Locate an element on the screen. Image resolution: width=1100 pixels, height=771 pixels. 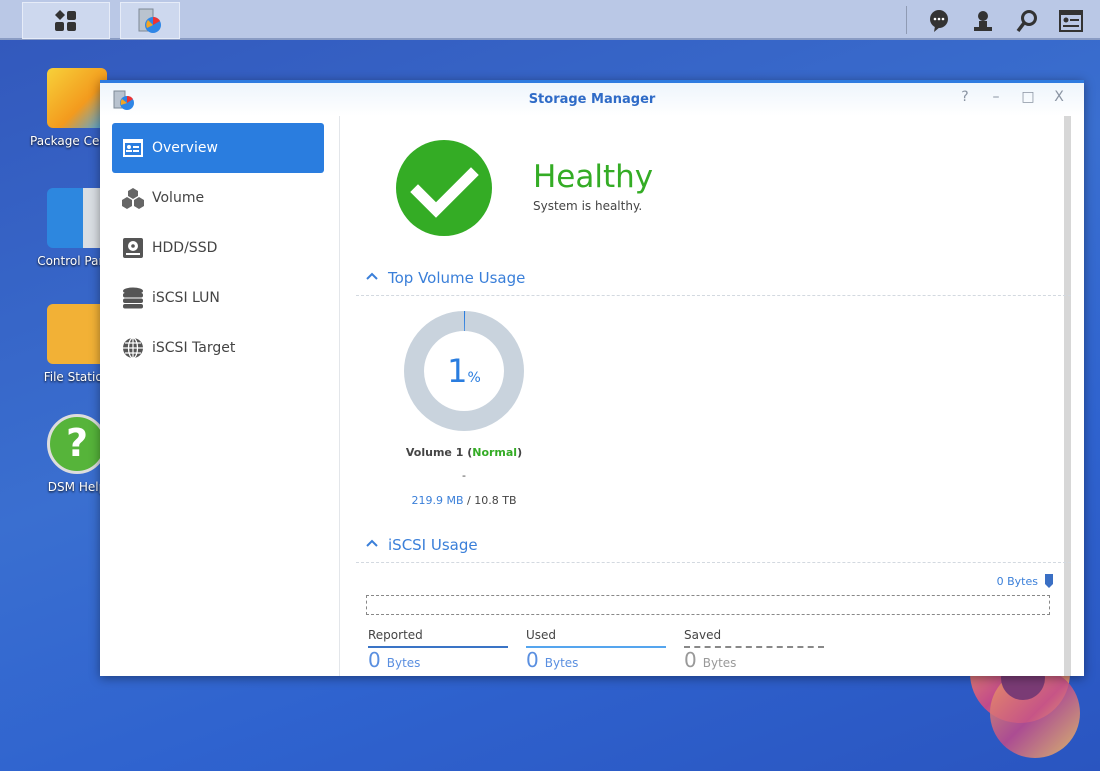
widgets-button is located at coordinates (1071, 21).